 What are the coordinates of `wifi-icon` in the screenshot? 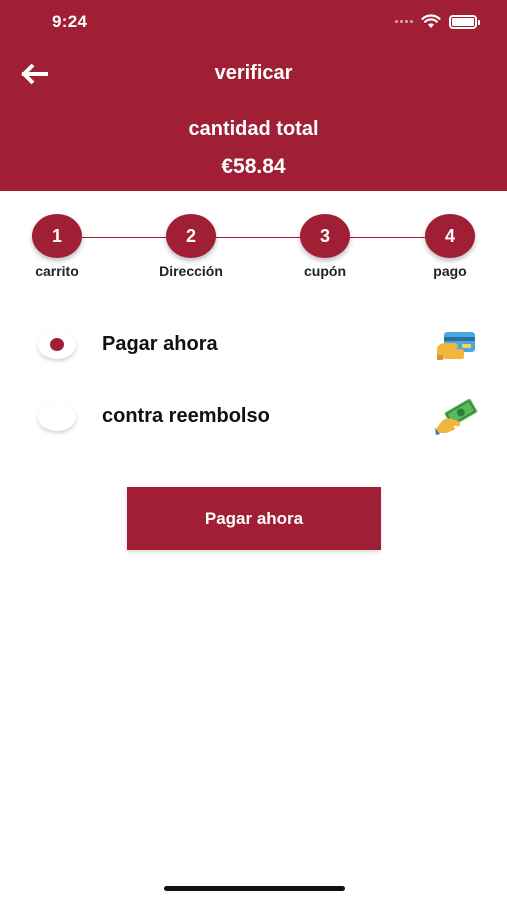 It's located at (431, 21).